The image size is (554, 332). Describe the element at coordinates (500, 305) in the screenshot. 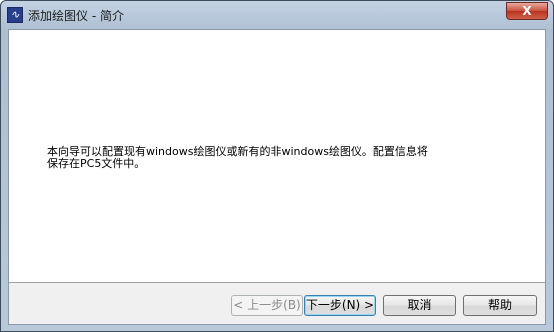

I see `help-button: 帮助` at that location.